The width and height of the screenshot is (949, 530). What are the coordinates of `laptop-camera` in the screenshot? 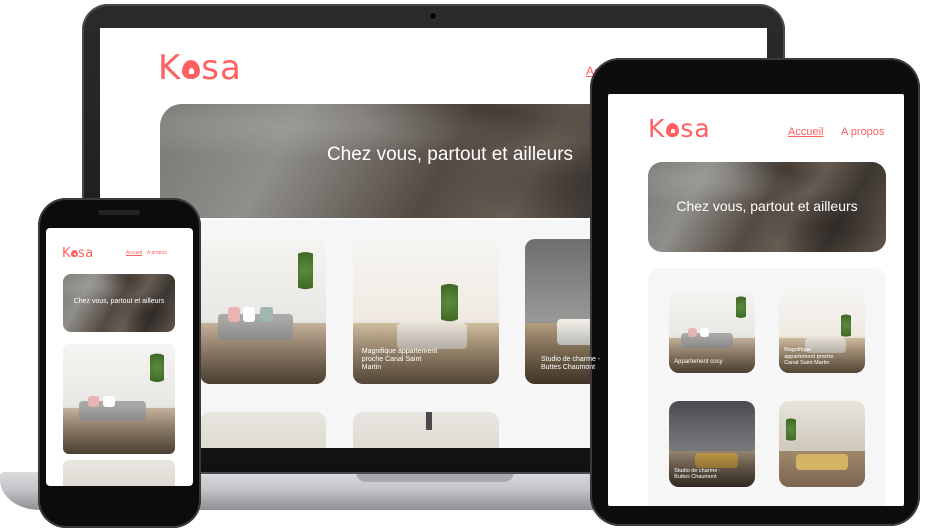 It's located at (433, 16).